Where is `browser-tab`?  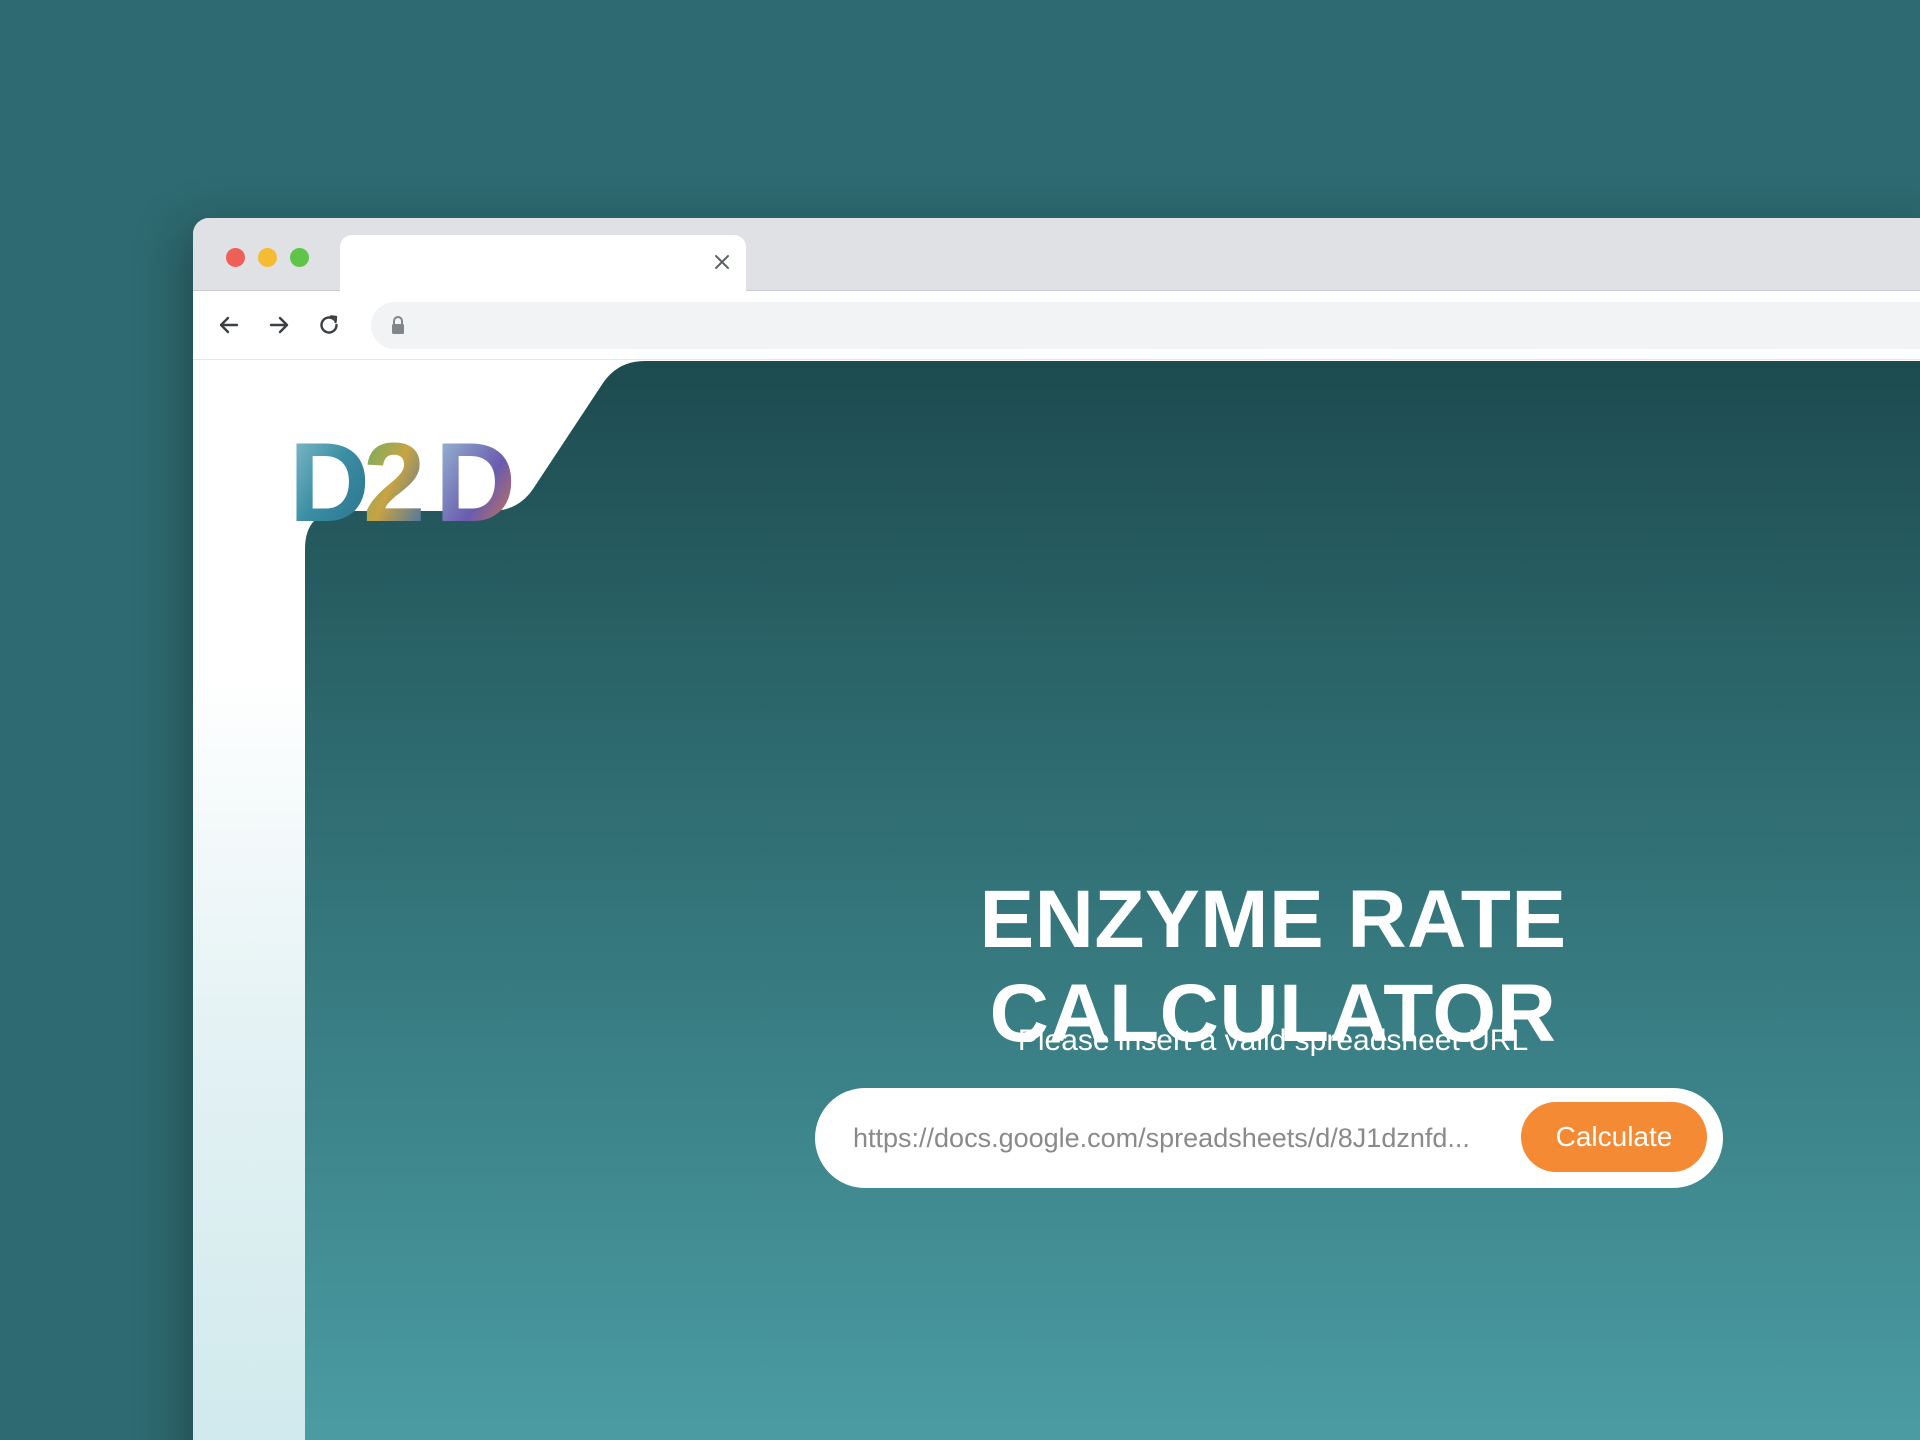
browser-tab is located at coordinates (543, 263).